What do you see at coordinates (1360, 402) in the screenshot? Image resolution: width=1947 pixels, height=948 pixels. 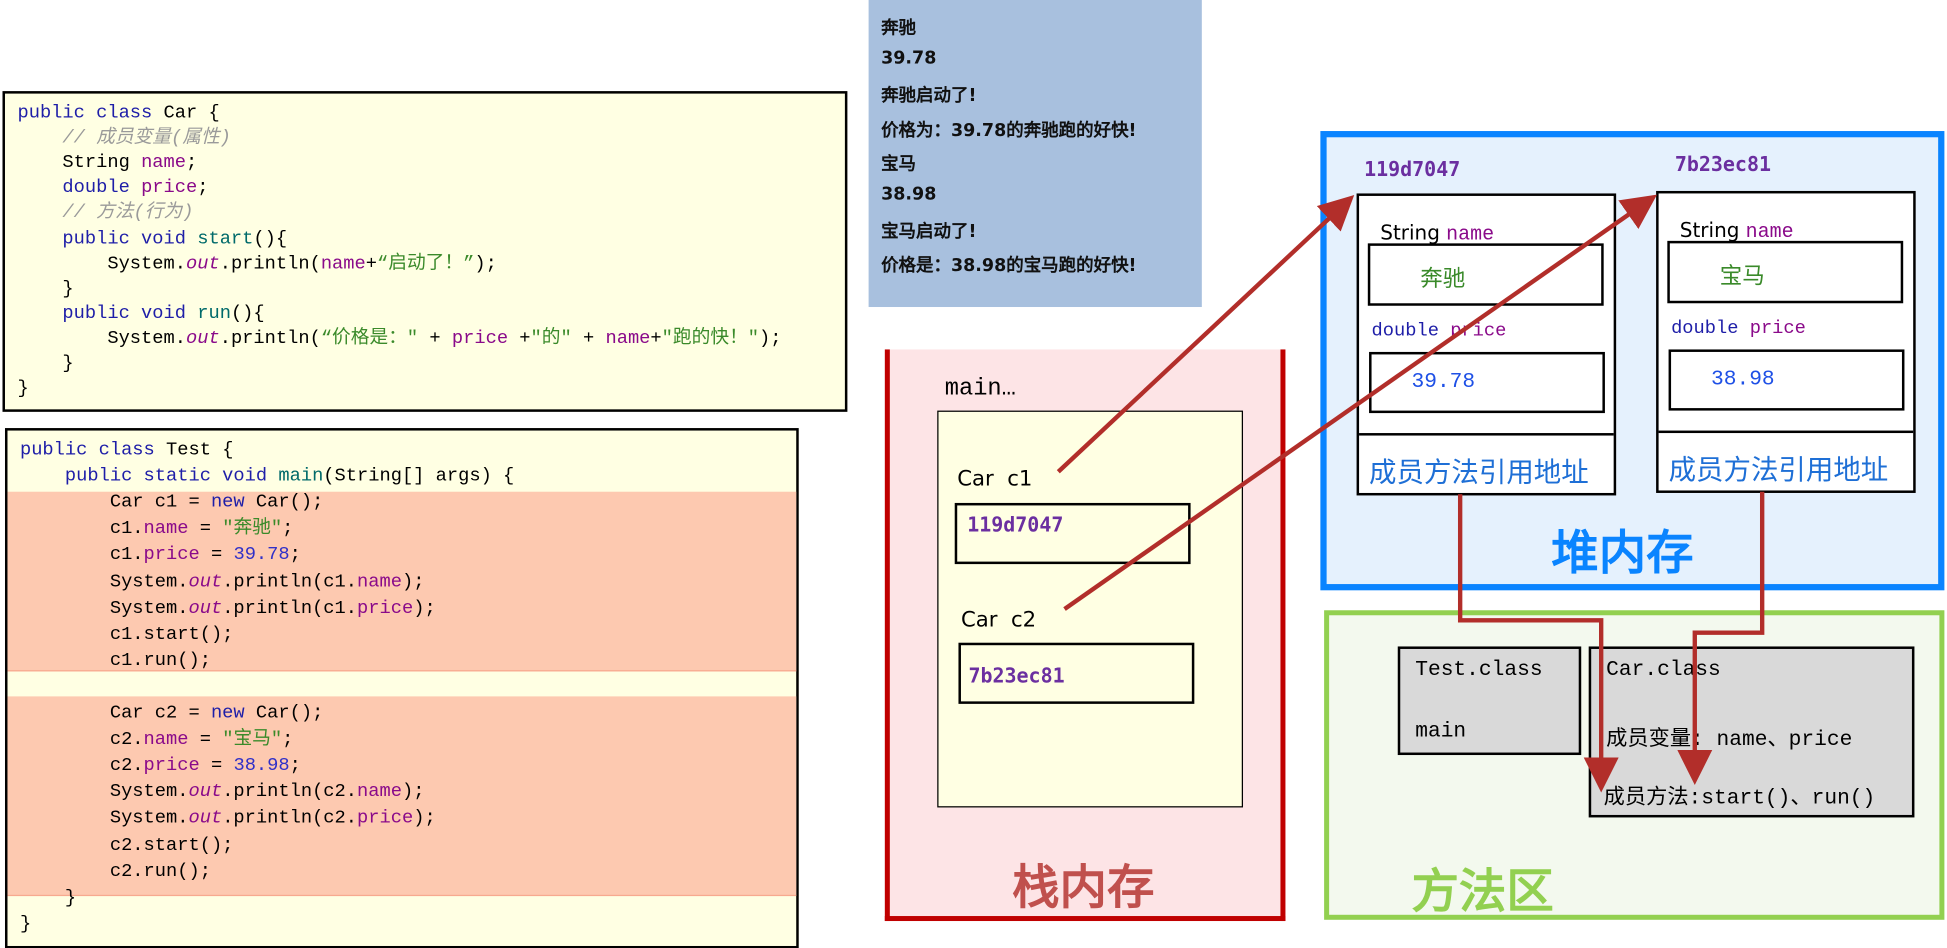 I see `arrow-c2-to-object2` at bounding box center [1360, 402].